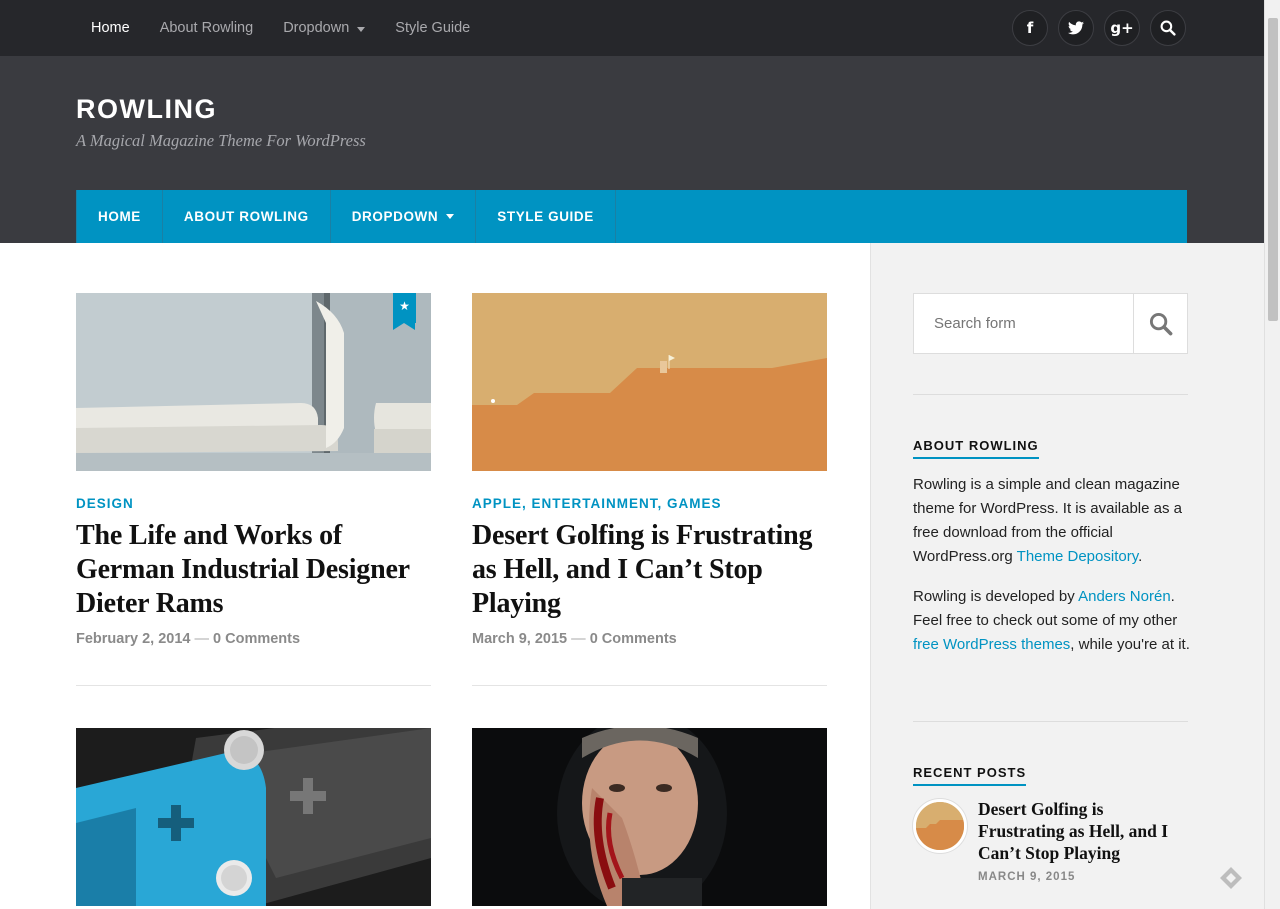 This screenshot has height=909, width=1280. Describe the element at coordinates (119, 216) in the screenshot. I see `mainnav-home: HOME` at that location.